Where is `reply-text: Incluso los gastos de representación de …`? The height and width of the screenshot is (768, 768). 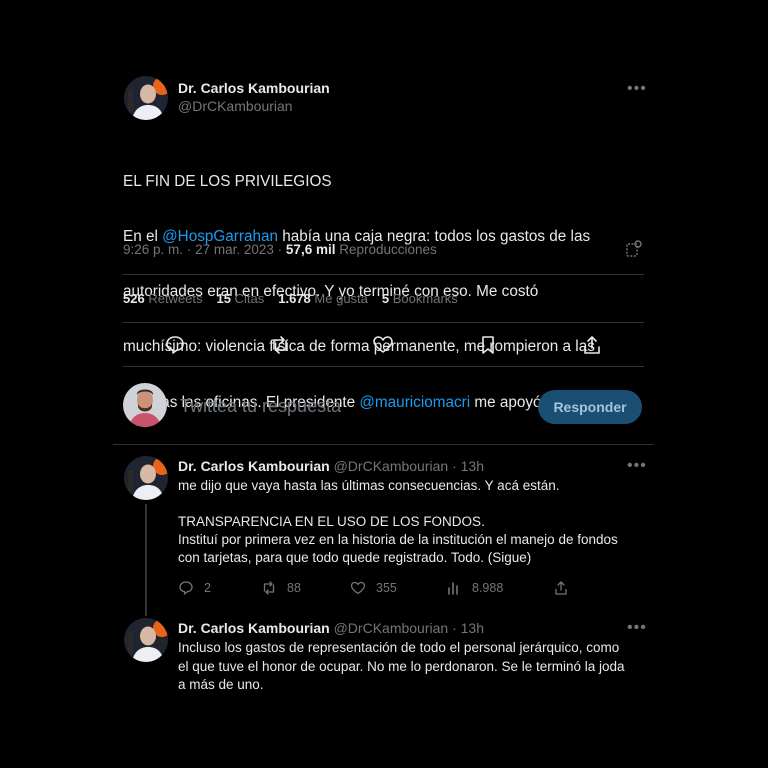
reply-text: Incluso los gastos de representación de … is located at coordinates (401, 666).